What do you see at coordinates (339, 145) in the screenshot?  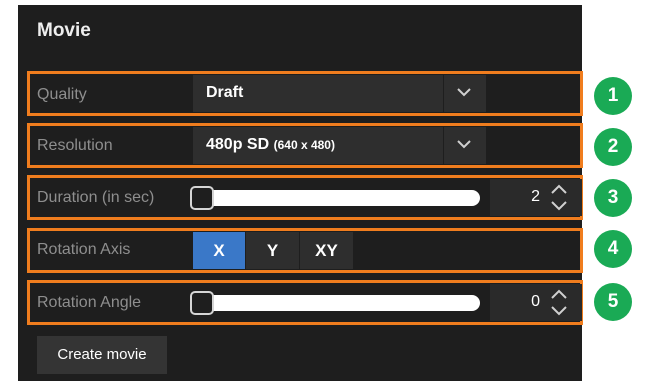 I see `resolution-select: 480p SD (640 x 480)` at bounding box center [339, 145].